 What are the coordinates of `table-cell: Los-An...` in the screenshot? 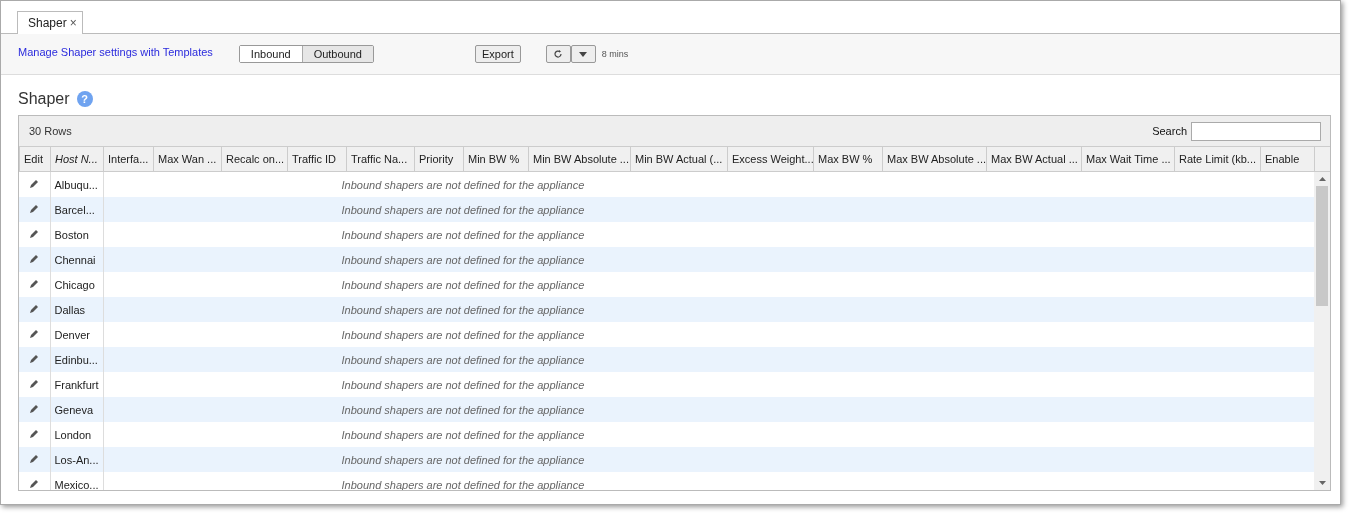 It's located at (76, 459).